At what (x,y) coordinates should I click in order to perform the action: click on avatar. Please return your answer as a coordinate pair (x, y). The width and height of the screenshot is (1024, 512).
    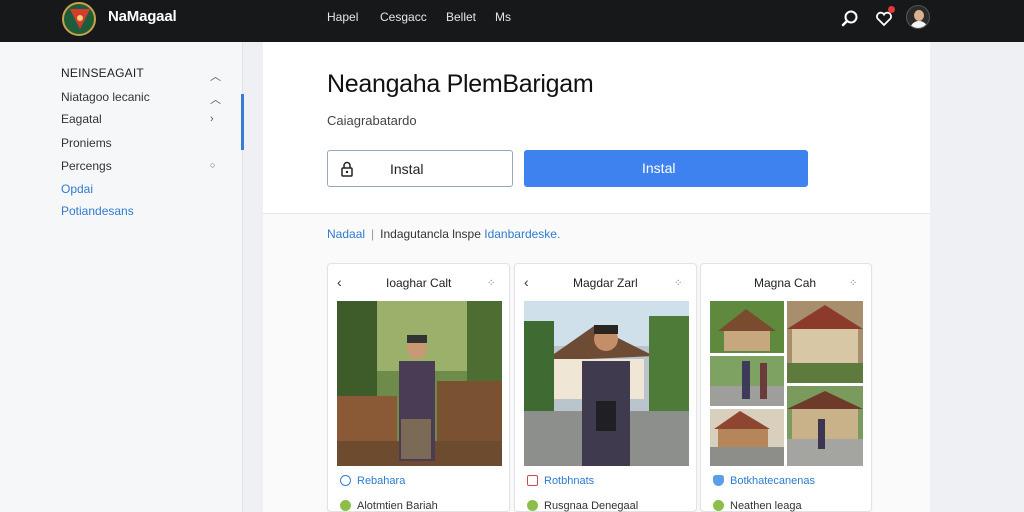
    Looking at the image, I should click on (918, 17).